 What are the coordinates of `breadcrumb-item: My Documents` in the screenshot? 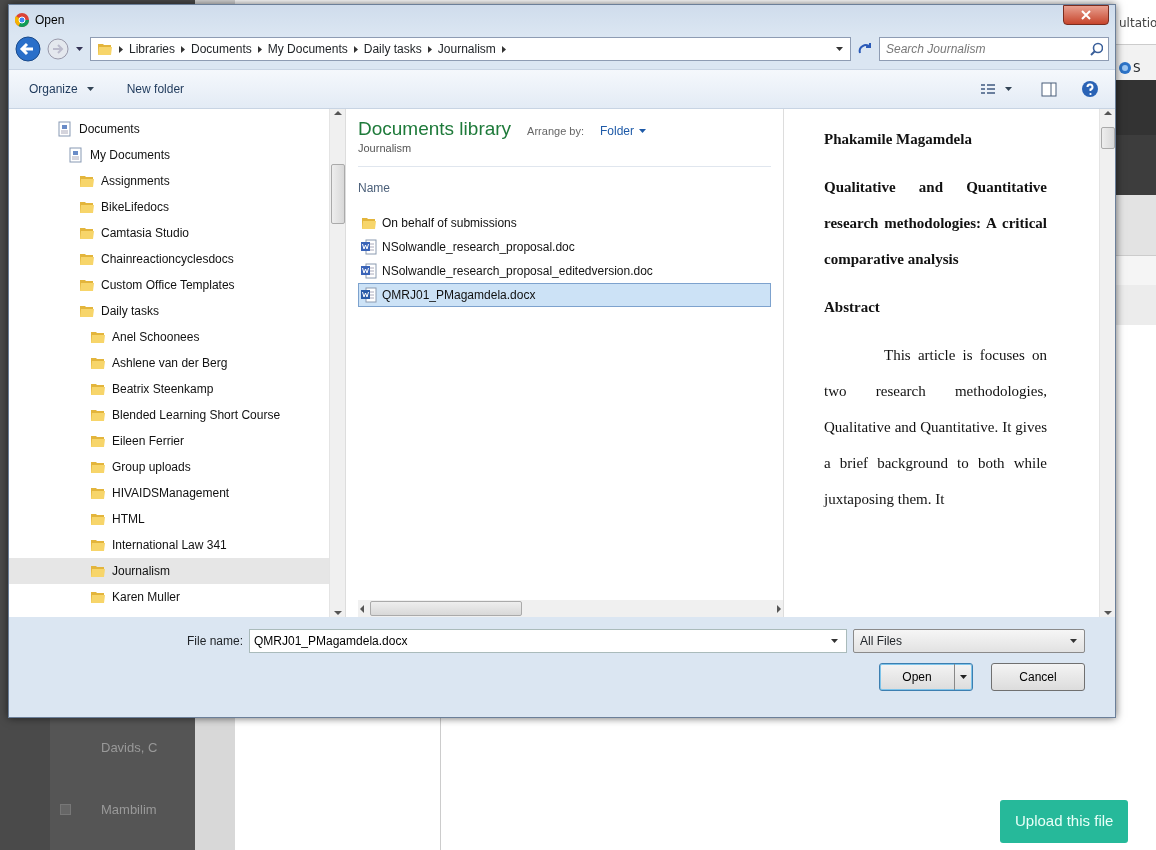 It's located at (307, 49).